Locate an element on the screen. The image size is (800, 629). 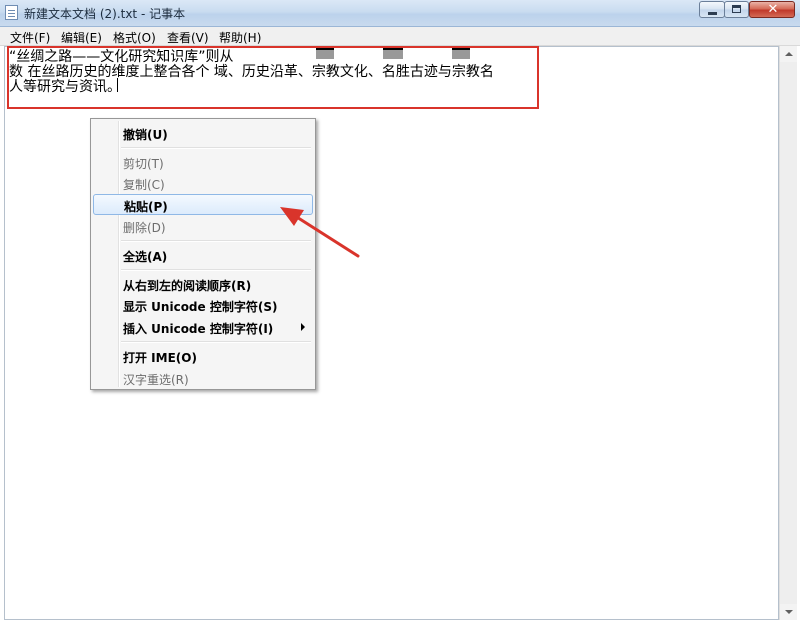
menu-item-rtl-reading-order: 从右到左的阅读顺序(R) is located at coordinates (203, 284).